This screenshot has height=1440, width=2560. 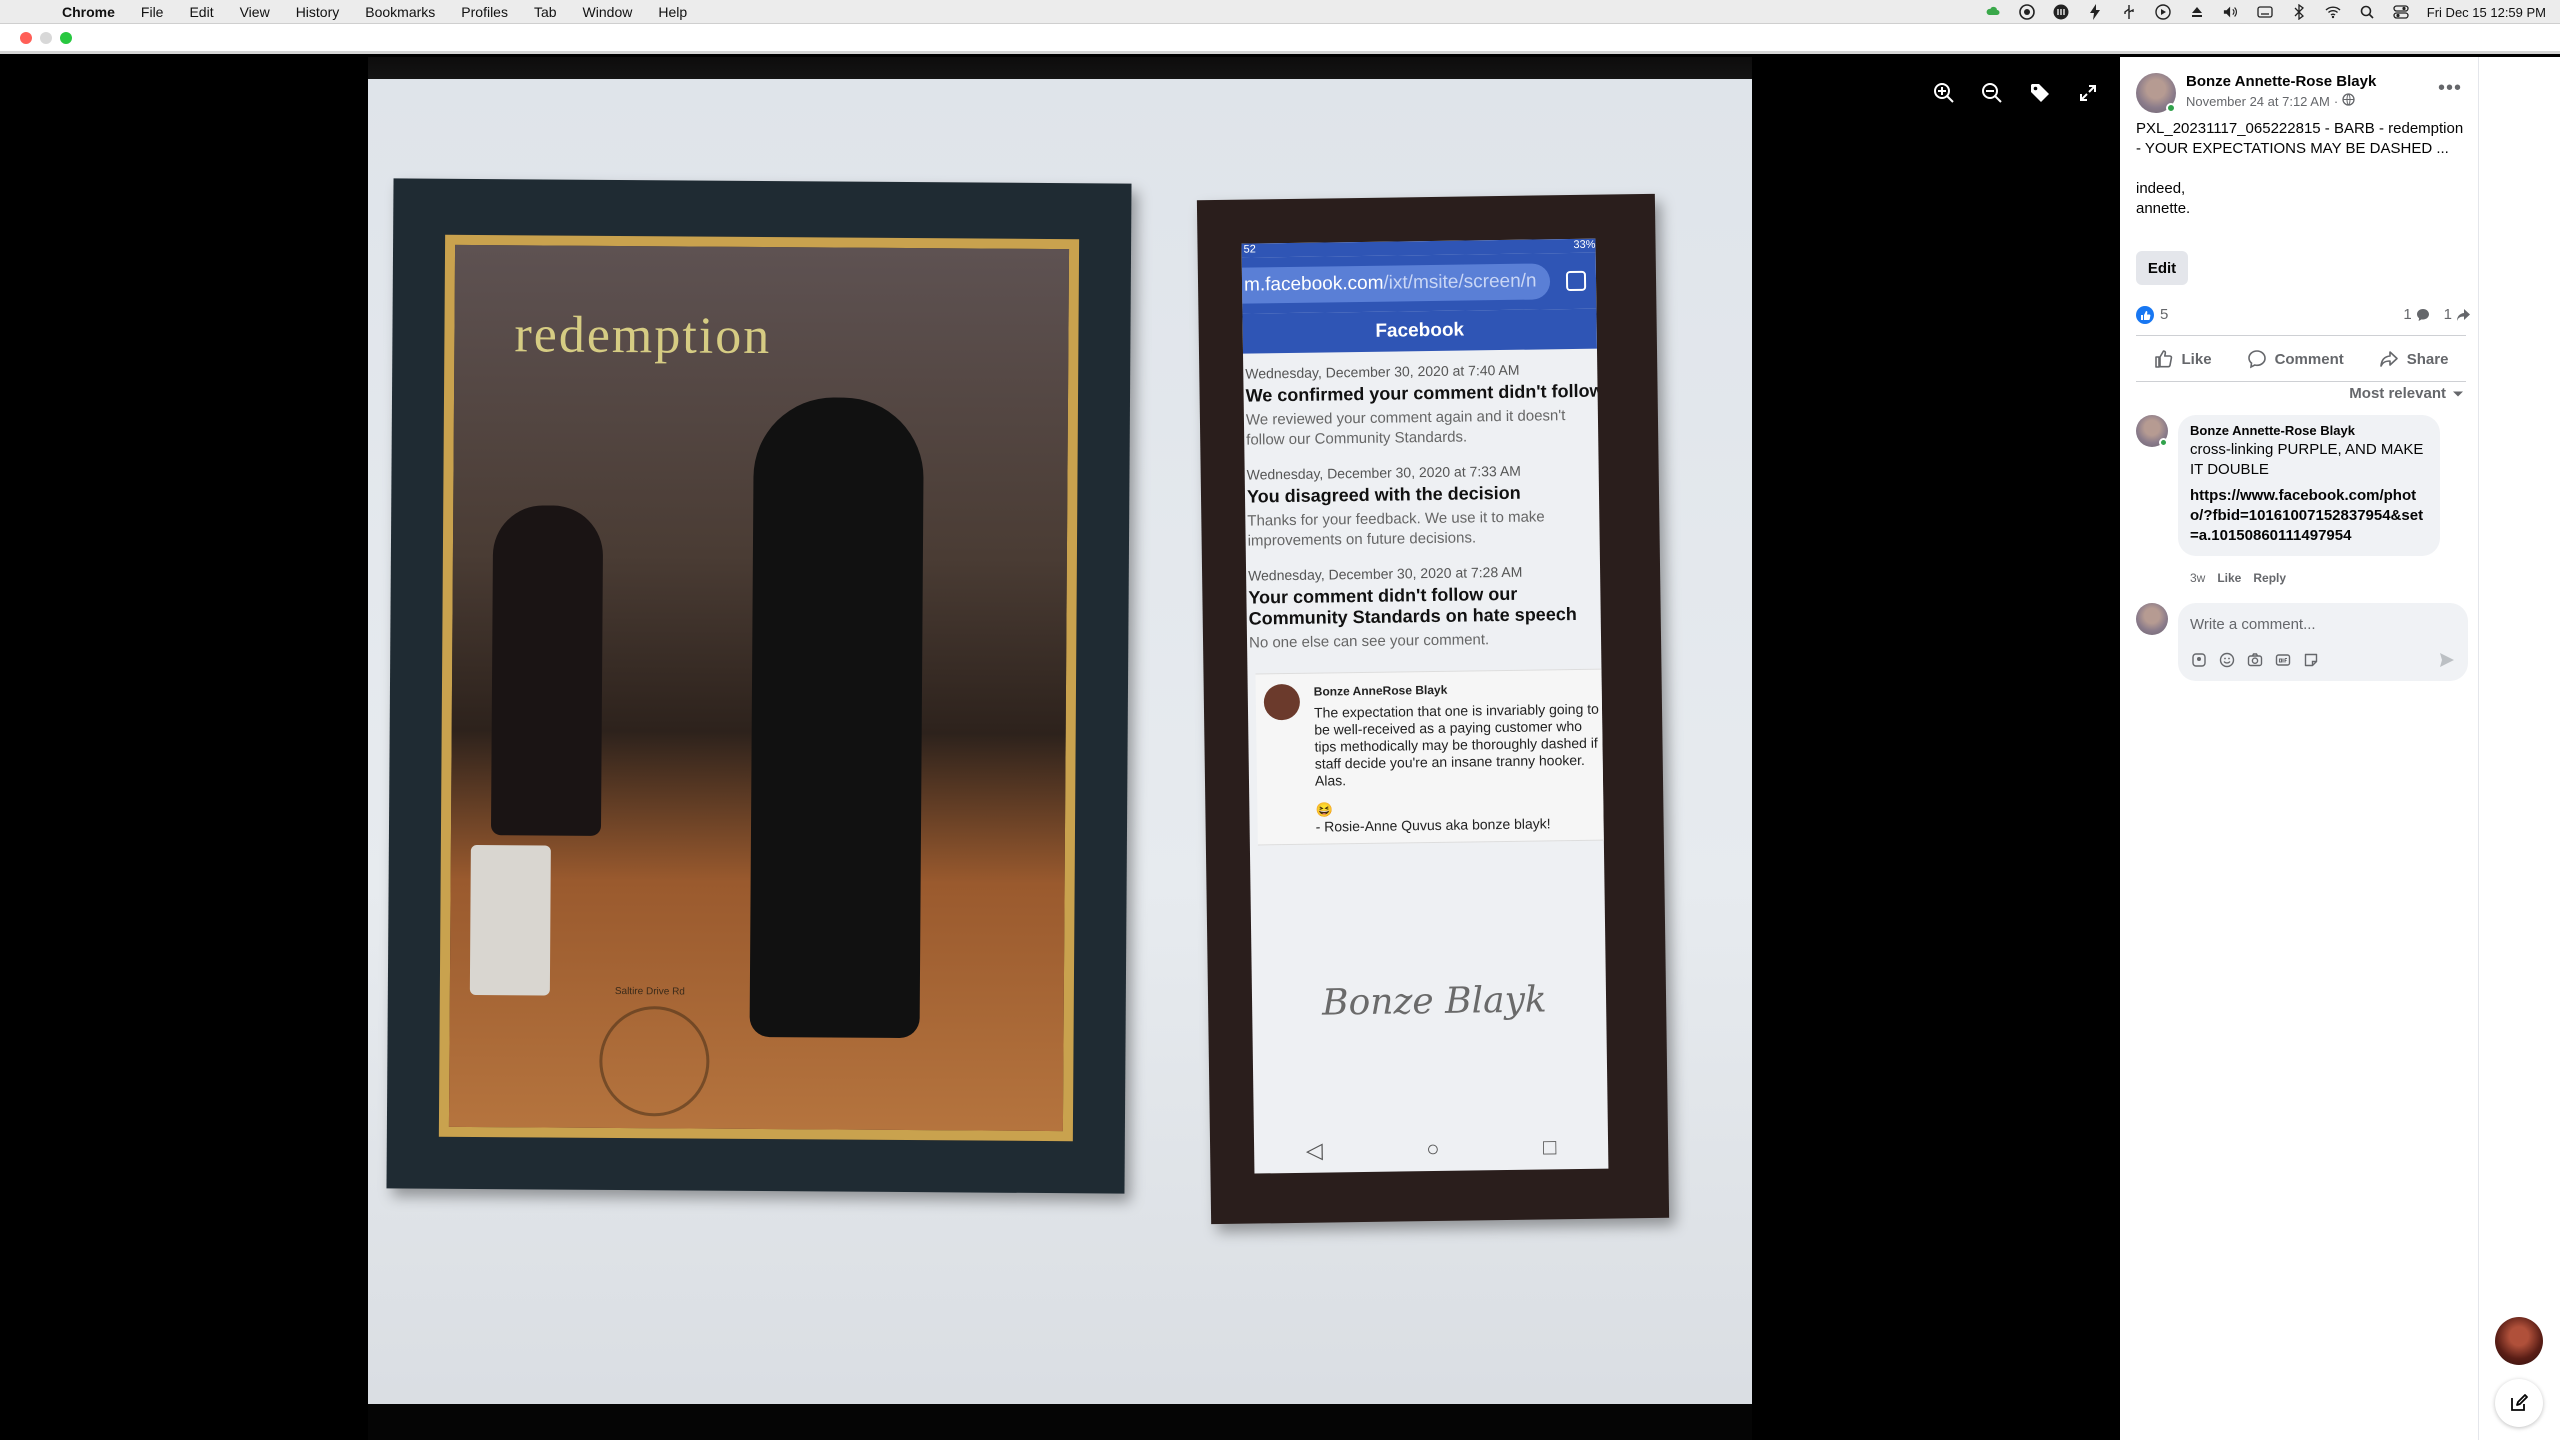 What do you see at coordinates (2303, 316) in the screenshot?
I see `reaction-summary: 5 1 1` at bounding box center [2303, 316].